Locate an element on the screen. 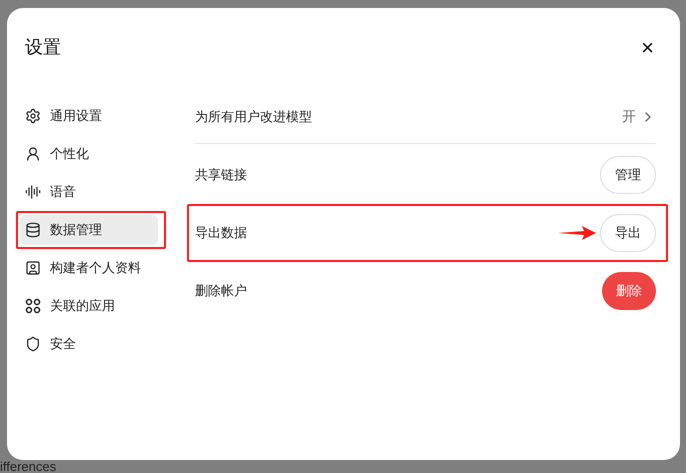  setting-label: 为所有用户改进模型 is located at coordinates (253, 117).